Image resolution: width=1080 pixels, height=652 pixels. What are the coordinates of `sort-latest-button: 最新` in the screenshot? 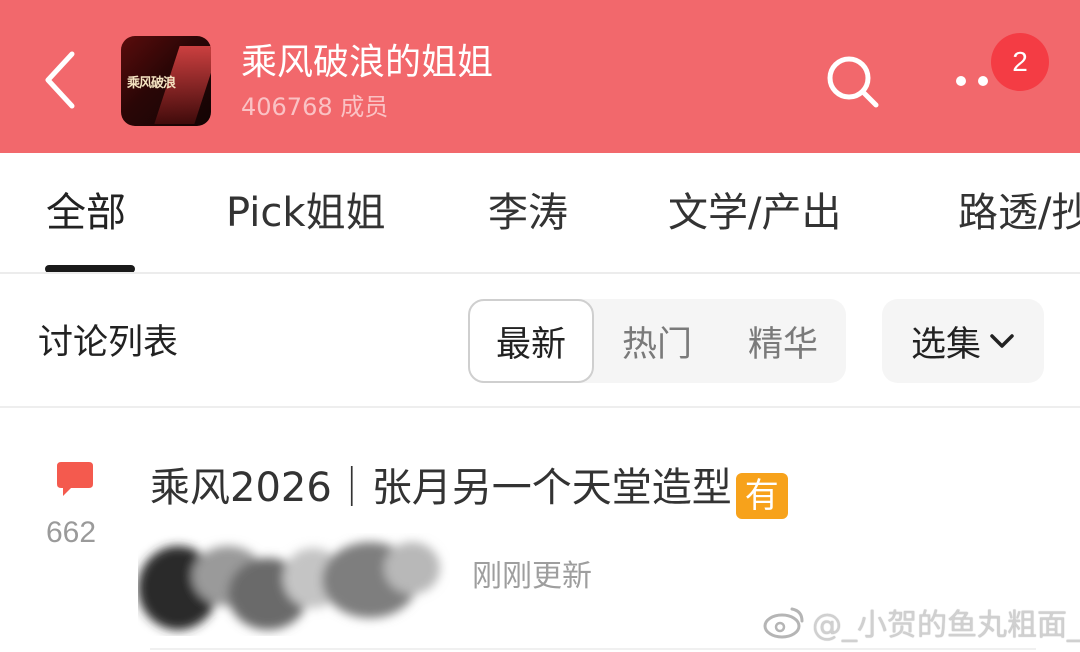 It's located at (531, 341).